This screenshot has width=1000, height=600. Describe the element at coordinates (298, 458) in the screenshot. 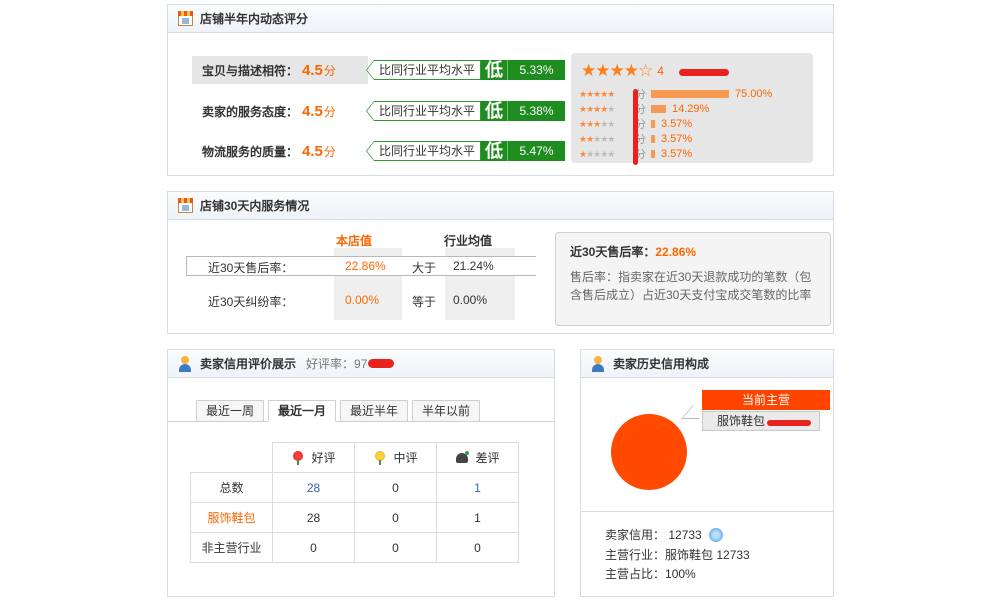

I see `good-flower-icon` at that location.